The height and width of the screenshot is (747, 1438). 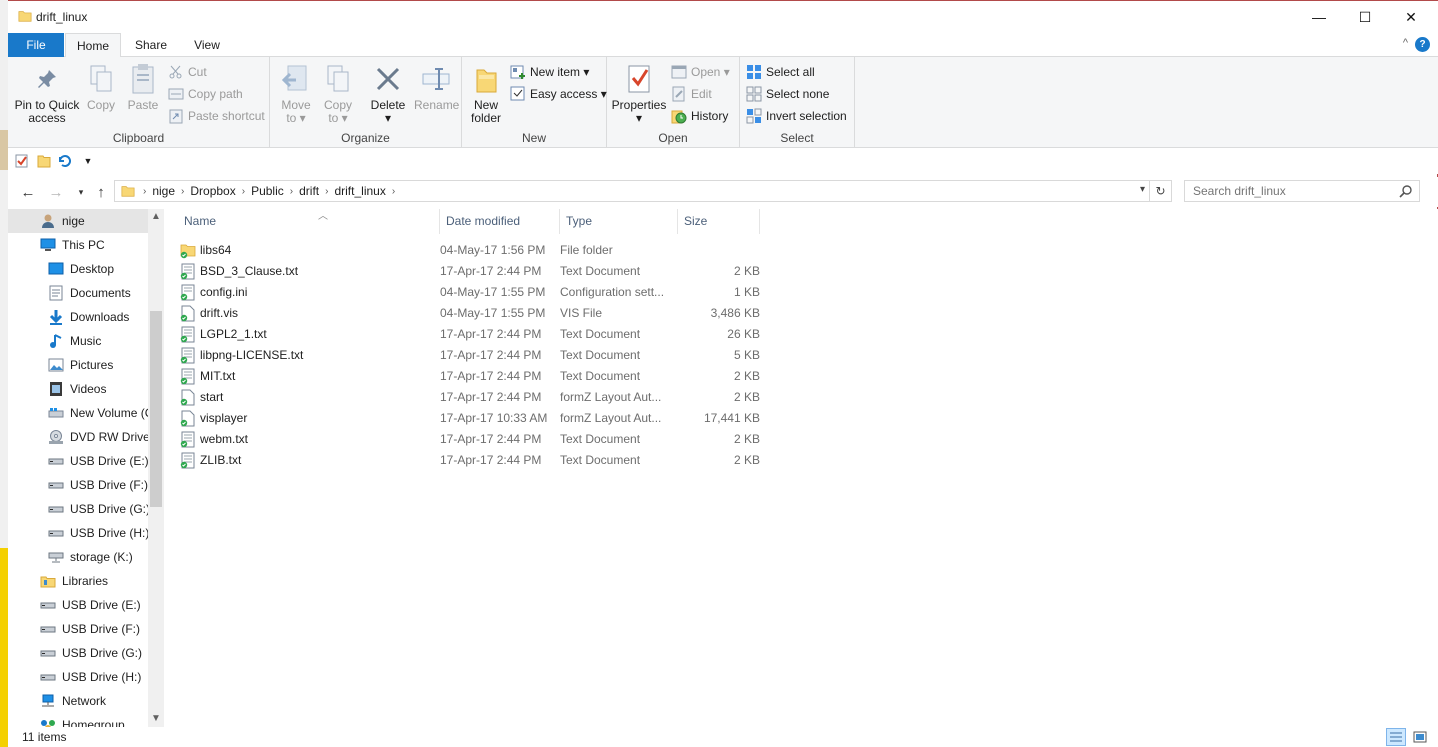 I want to click on tab-view: View, so click(x=207, y=45).